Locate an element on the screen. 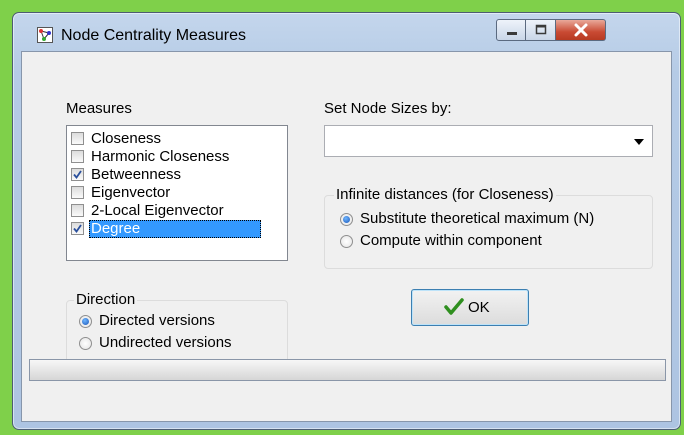 The height and width of the screenshot is (435, 684). list-item-label: Harmonic Closeness is located at coordinates (160, 156).